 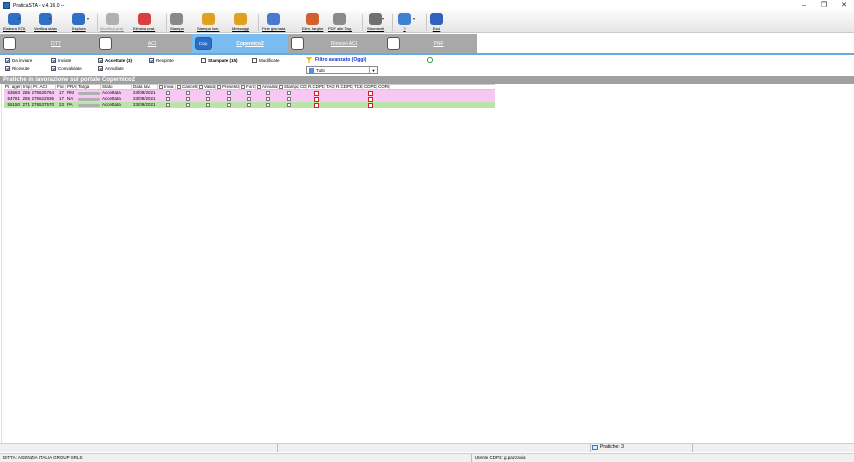 I want to click on filter-checkbox-respinte: Respinte, so click(x=161, y=60).